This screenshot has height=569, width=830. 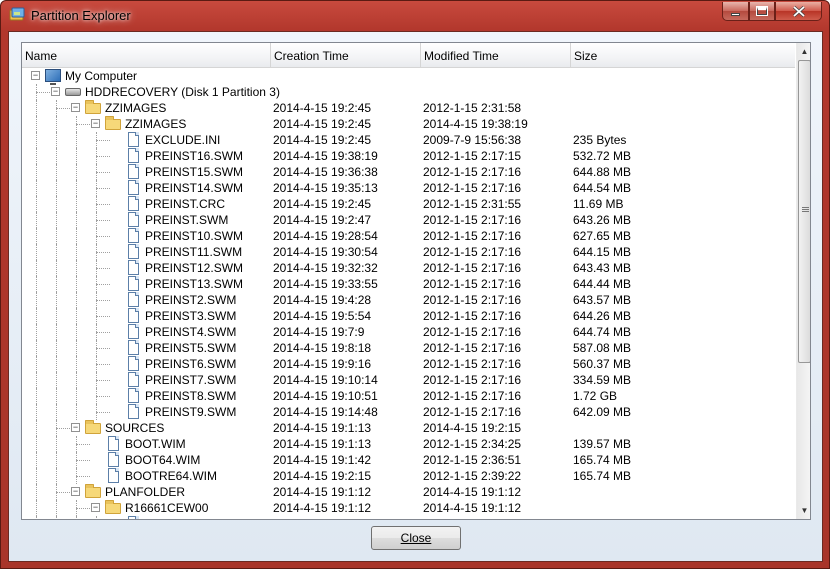 What do you see at coordinates (180, 364) in the screenshot?
I see `tree-node-name: PREINST6.SWM` at bounding box center [180, 364].